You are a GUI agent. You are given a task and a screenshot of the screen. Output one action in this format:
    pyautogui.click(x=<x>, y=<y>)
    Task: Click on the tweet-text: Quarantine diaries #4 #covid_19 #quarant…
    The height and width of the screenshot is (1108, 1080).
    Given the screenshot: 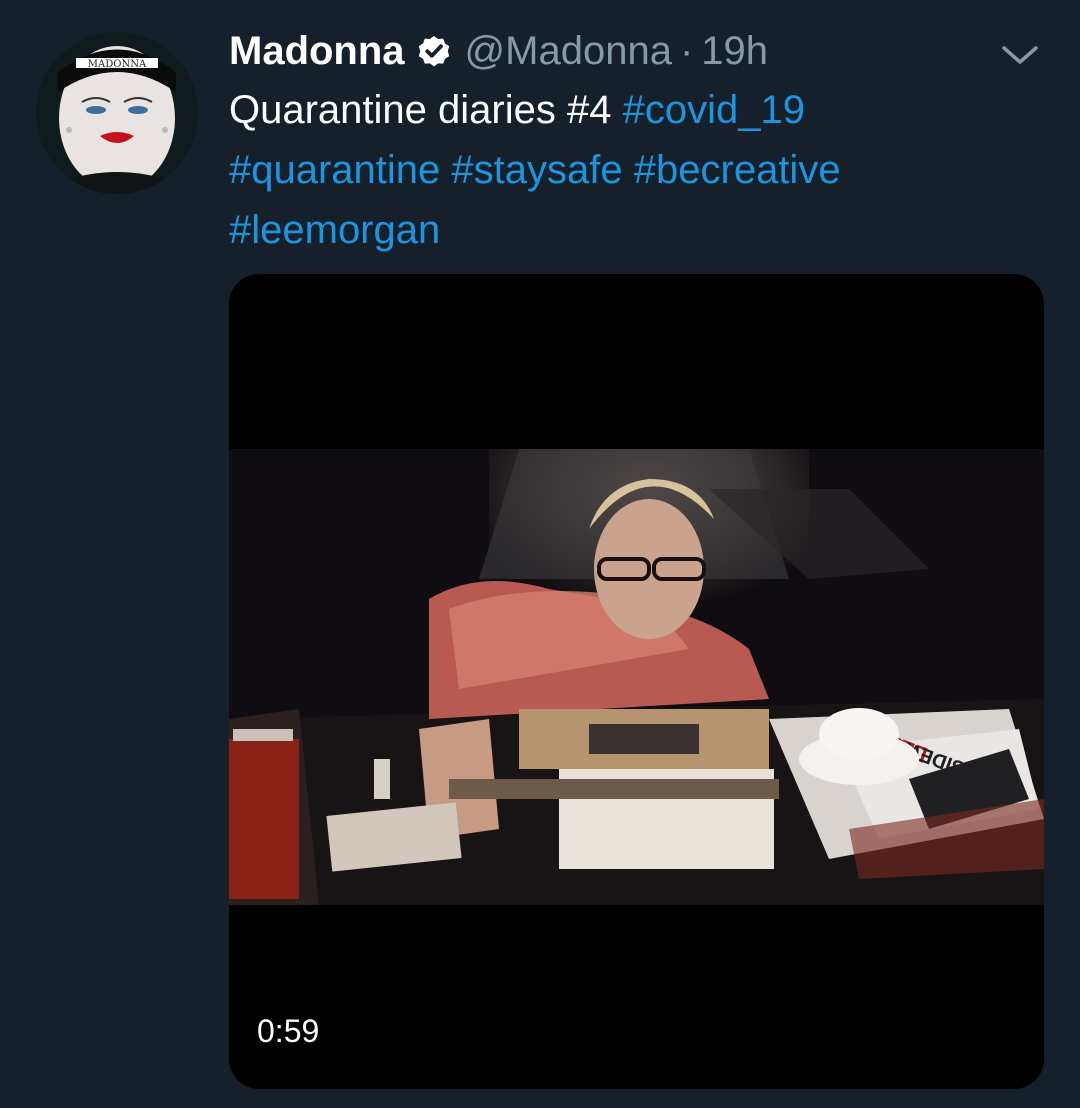 What is the action you would take?
    pyautogui.click(x=629, y=170)
    